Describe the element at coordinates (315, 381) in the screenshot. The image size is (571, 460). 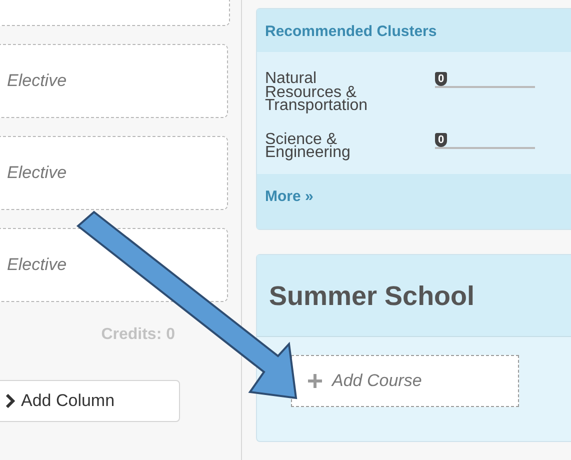
I see `plus-icon` at that location.